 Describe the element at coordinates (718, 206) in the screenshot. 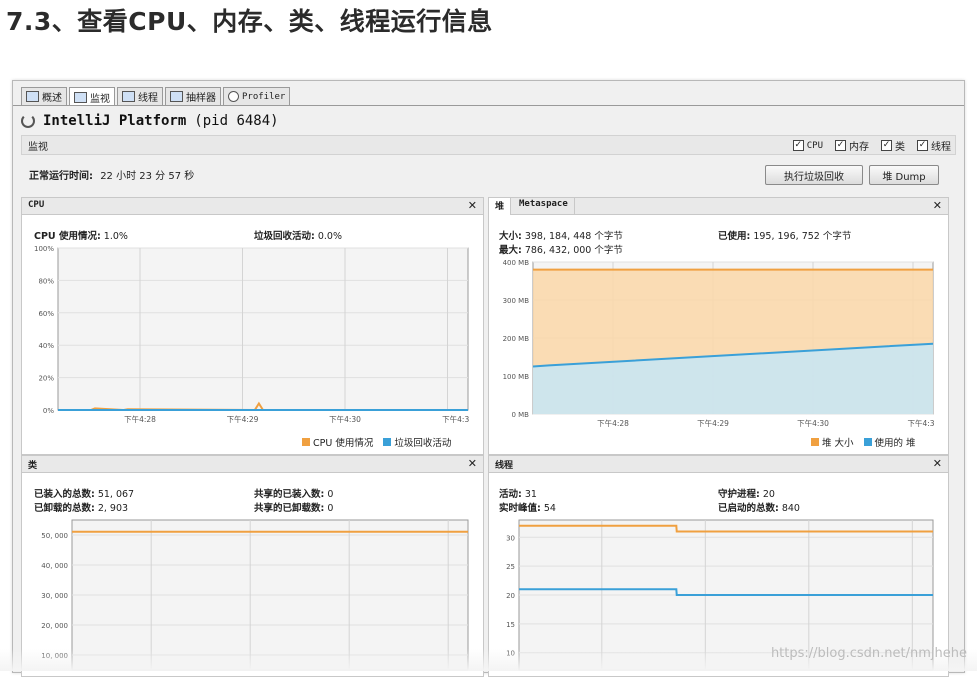

I see `heap-panel-header: 堆 Metaspace ✕` at that location.